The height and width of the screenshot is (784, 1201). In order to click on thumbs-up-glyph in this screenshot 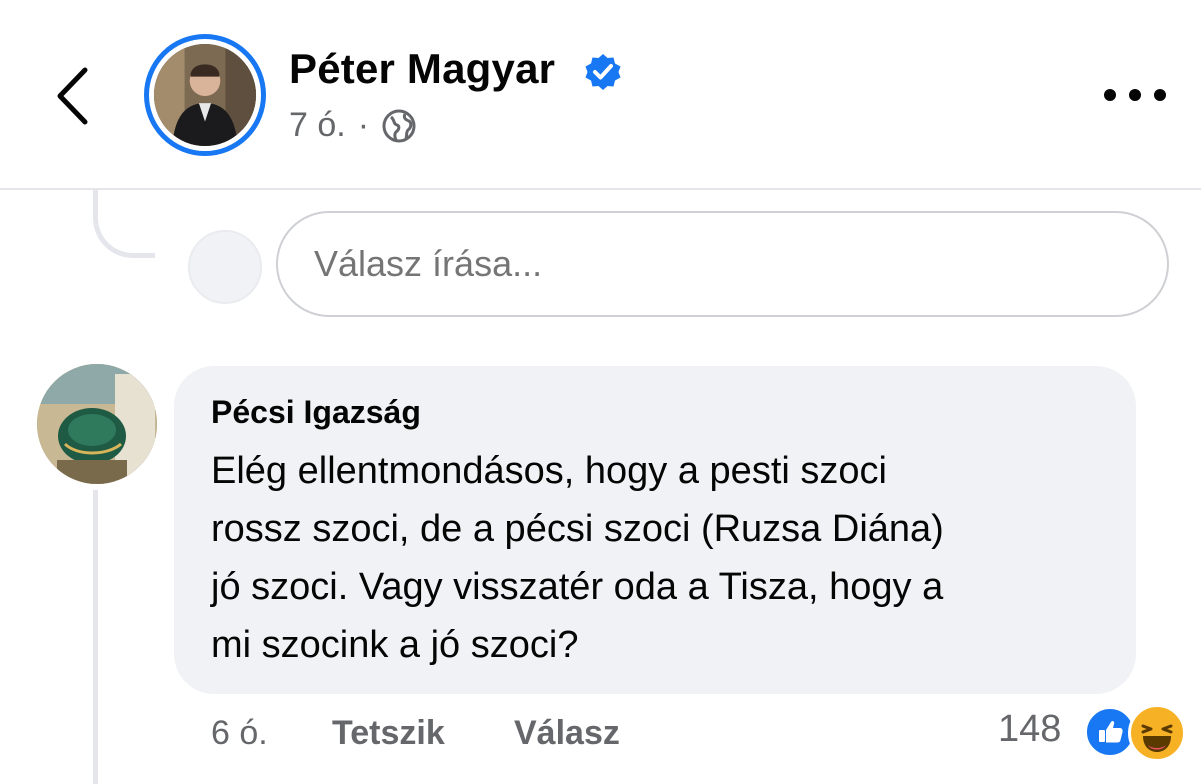, I will do `click(1111, 731)`.